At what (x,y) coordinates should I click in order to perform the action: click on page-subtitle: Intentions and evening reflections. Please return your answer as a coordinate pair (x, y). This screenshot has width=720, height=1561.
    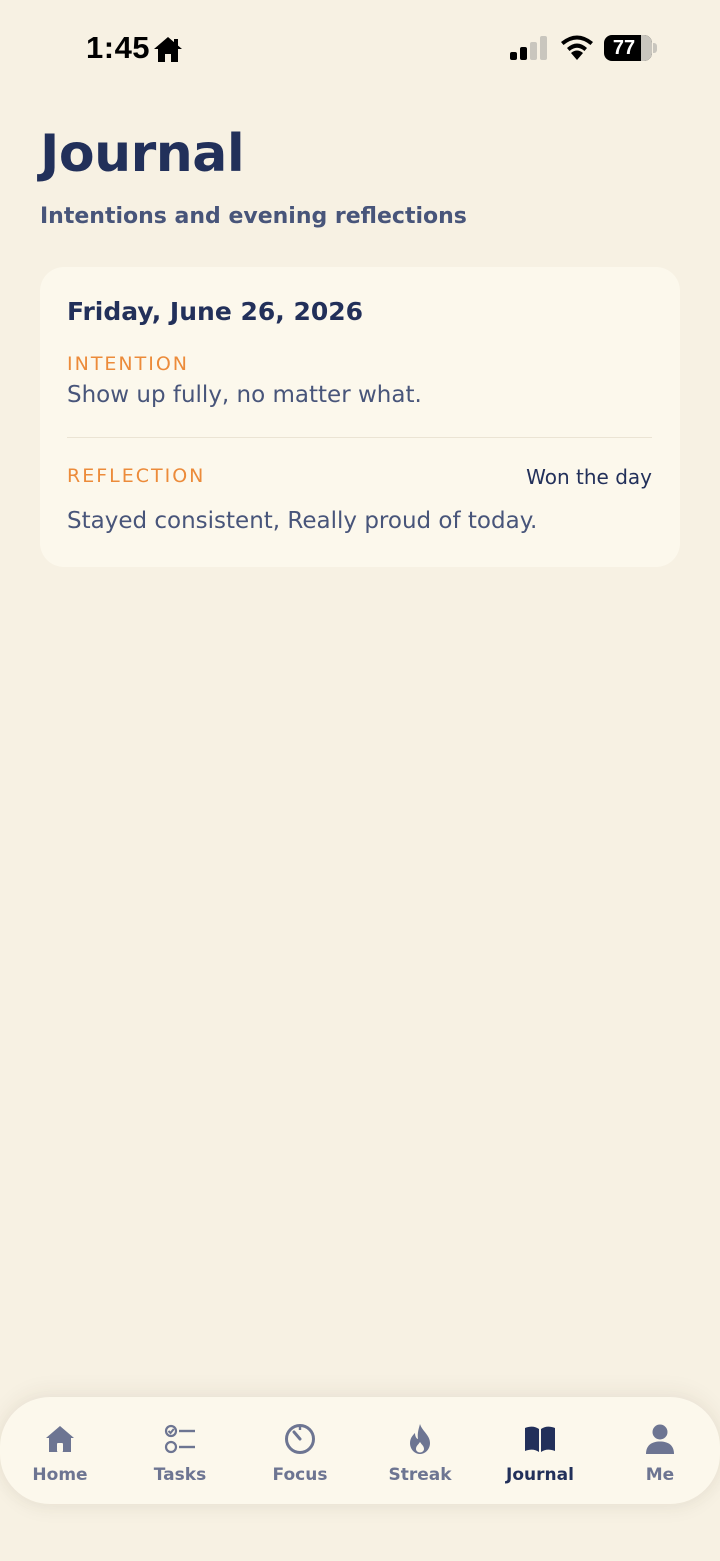
    Looking at the image, I should click on (253, 216).